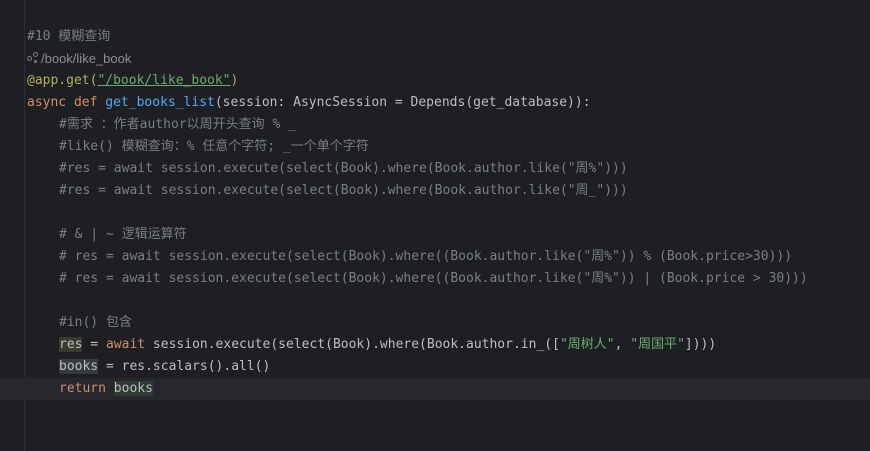  I want to click on comment: # & | ~ 逻辑运算符, so click(123, 234).